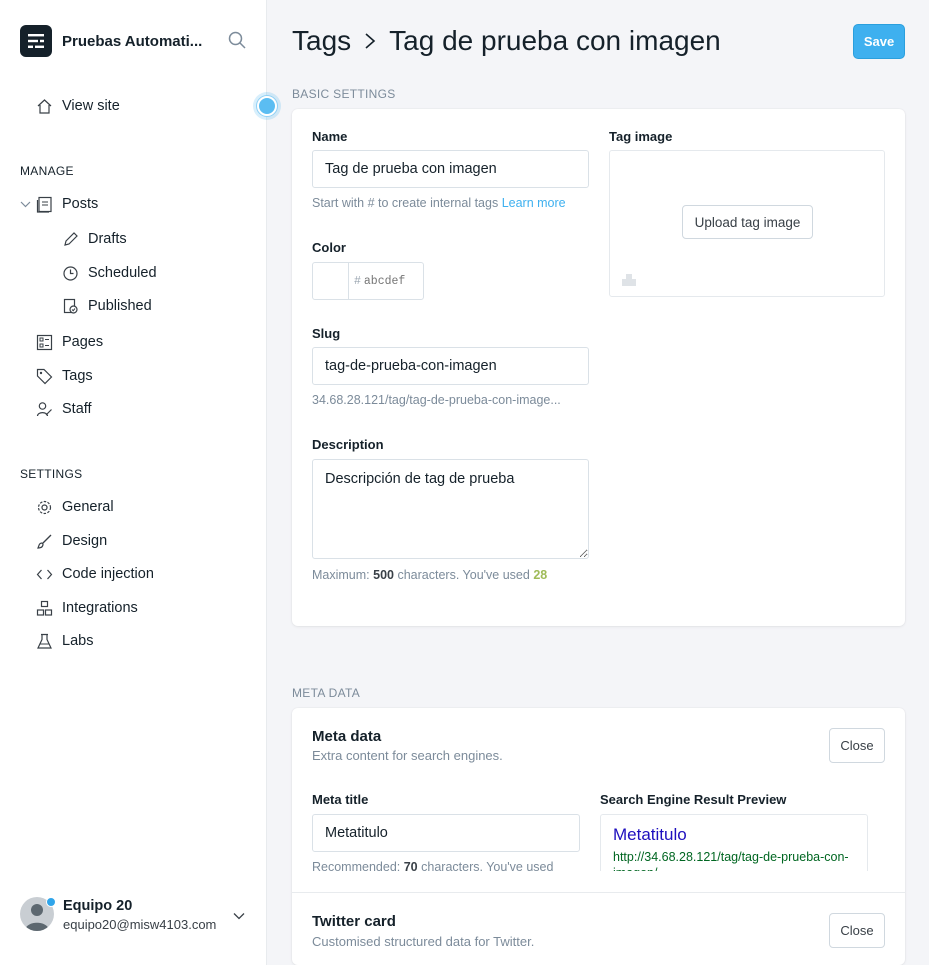 The width and height of the screenshot is (929, 965). I want to click on description-textarea: Descripción de tag de prueba, so click(450, 509).